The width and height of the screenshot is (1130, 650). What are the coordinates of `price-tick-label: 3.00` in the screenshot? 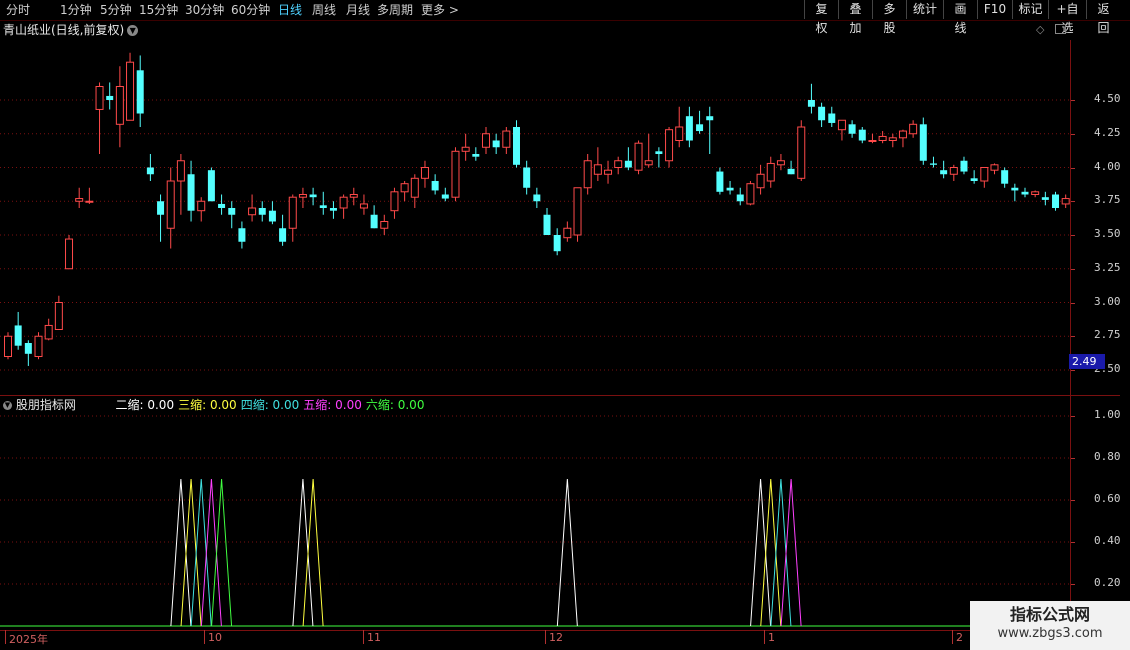 It's located at (1107, 301).